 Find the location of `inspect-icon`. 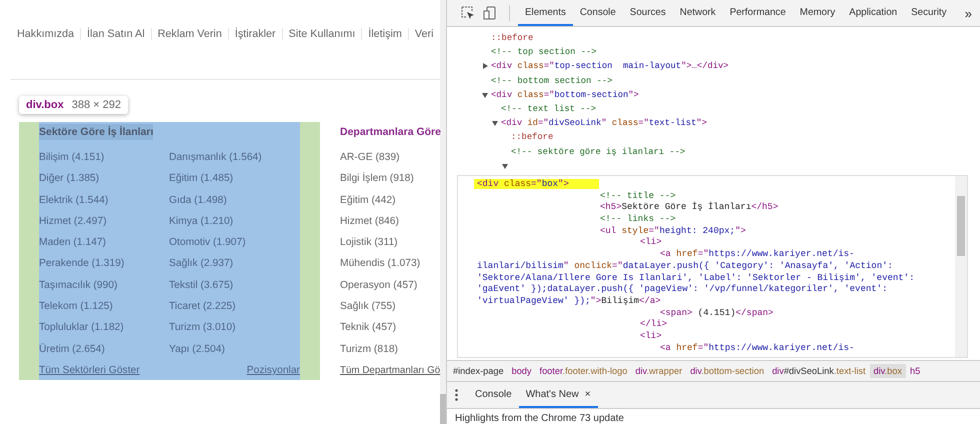

inspect-icon is located at coordinates (468, 13).